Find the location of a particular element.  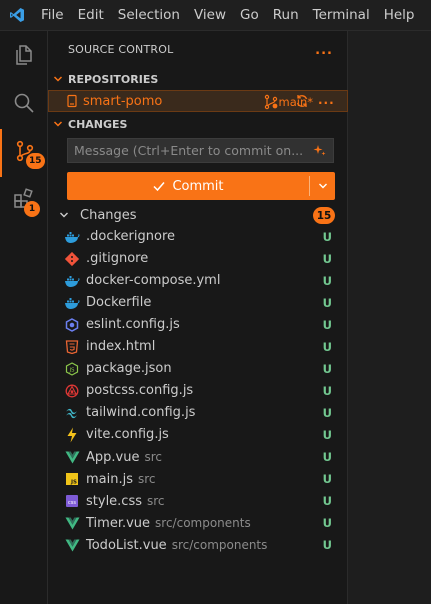

repositories-header-label: REPOSITORIES is located at coordinates (113, 79).